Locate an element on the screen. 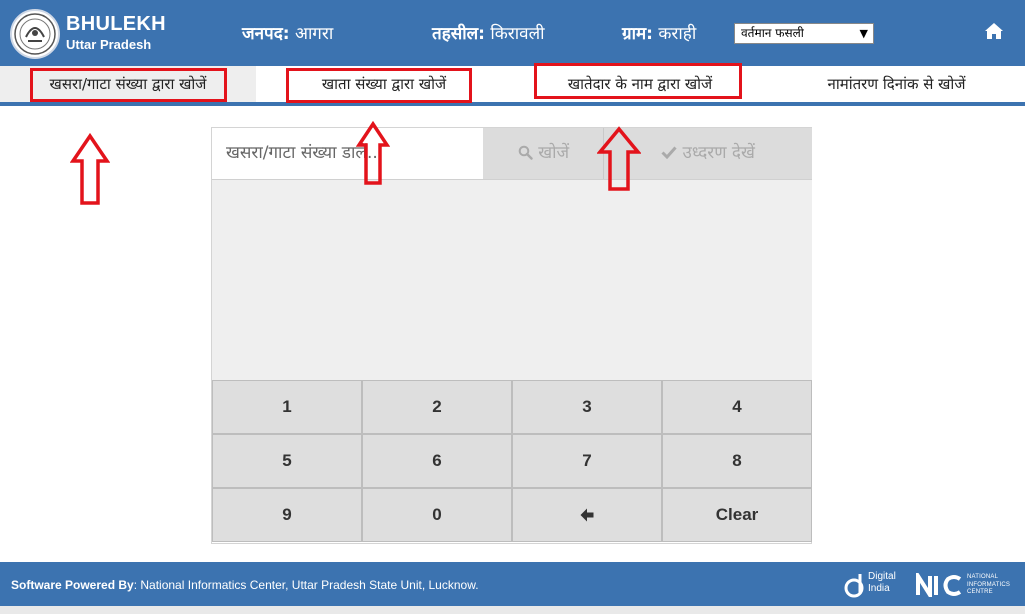 The image size is (1025, 614). village-info: ग्राम: कराही is located at coordinates (659, 32).